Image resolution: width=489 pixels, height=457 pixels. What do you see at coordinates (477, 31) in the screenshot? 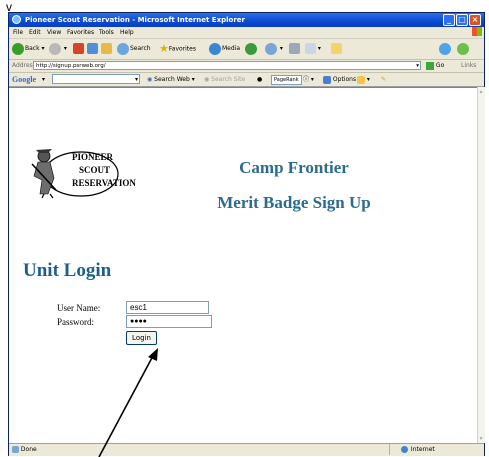
I see `windows-logo-icon` at bounding box center [477, 31].